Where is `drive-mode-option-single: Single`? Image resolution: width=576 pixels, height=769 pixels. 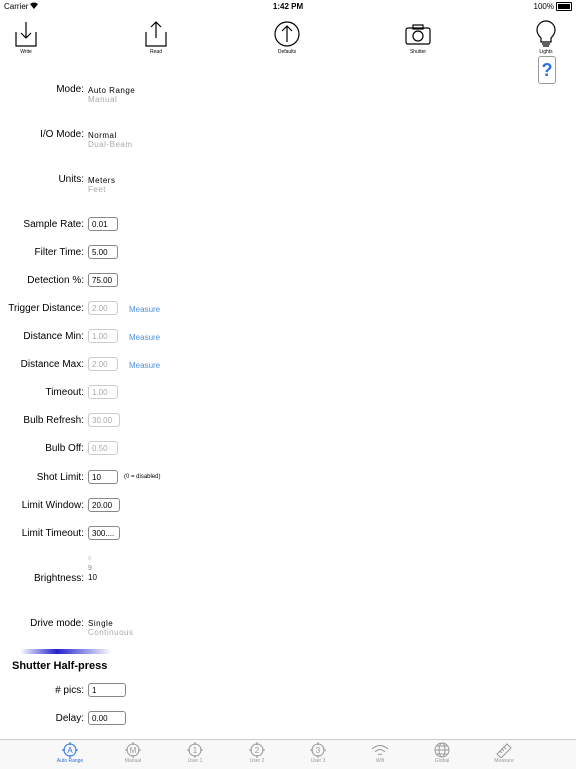
drive-mode-option-single: Single is located at coordinates (100, 623).